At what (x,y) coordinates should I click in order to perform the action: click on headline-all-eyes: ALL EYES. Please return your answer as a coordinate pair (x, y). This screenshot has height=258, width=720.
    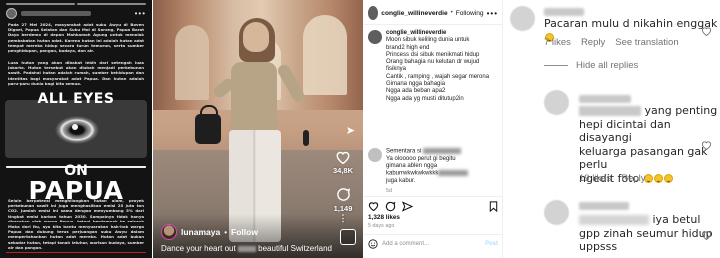
    Looking at the image, I should click on (76, 99).